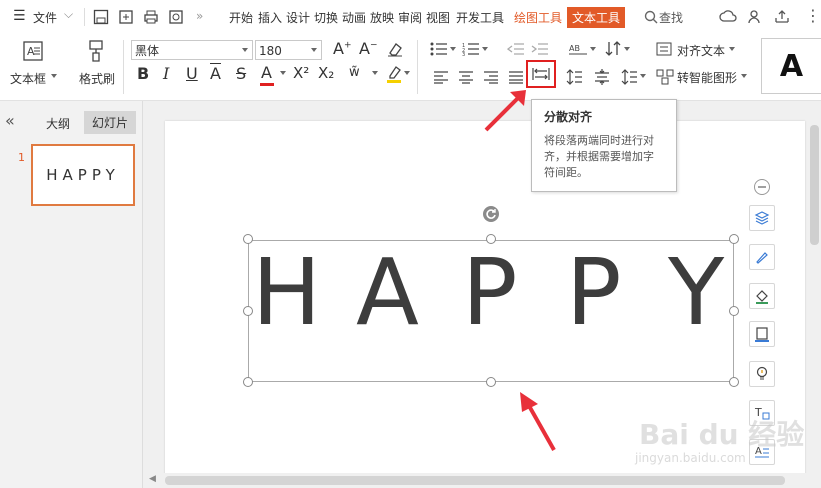 This screenshot has width=821, height=488. What do you see at coordinates (126, 17) in the screenshot?
I see `export-pdf-icon` at bounding box center [126, 17].